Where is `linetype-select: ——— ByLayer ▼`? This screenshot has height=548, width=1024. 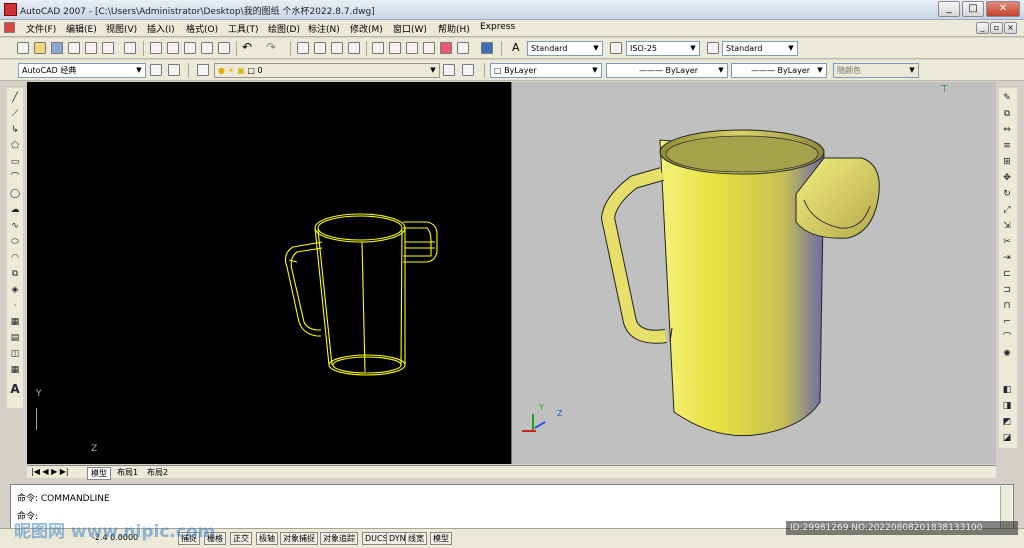 linetype-select: ——— ByLayer ▼ is located at coordinates (667, 70).